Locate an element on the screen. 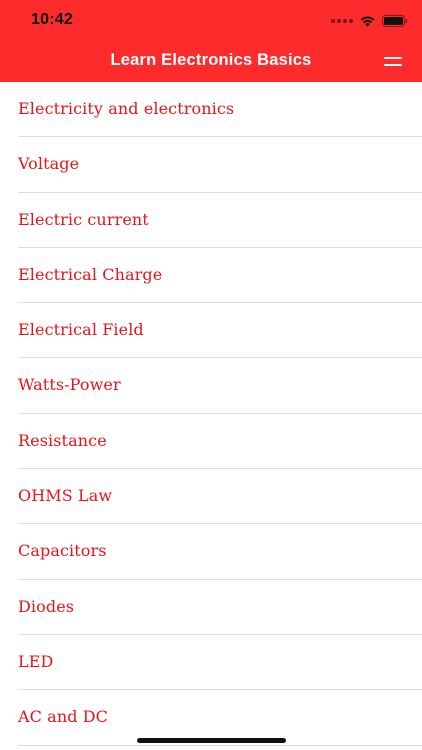 The height and width of the screenshot is (750, 422). list-item-capacitors: Capacitors is located at coordinates (211, 552).